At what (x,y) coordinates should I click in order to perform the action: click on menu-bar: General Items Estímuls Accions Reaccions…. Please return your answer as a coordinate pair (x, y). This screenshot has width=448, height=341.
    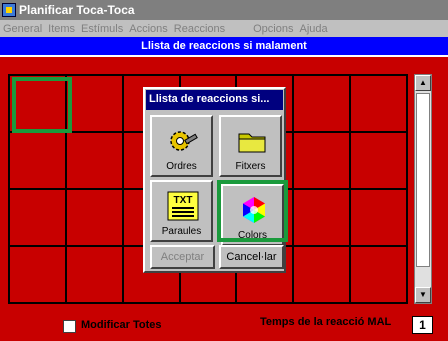
    Looking at the image, I should click on (224, 28).